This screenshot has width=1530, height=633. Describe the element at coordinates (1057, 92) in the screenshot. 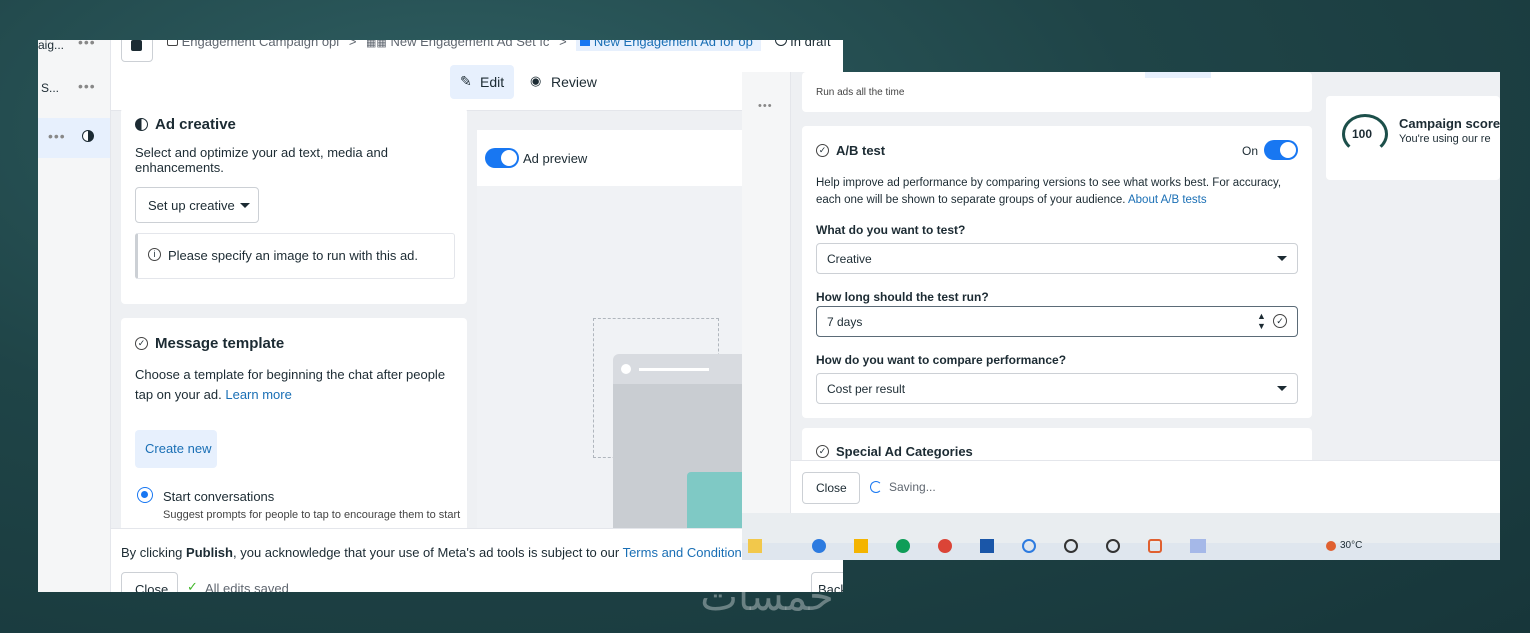

I see `schedule-card: Run ads all the time` at that location.